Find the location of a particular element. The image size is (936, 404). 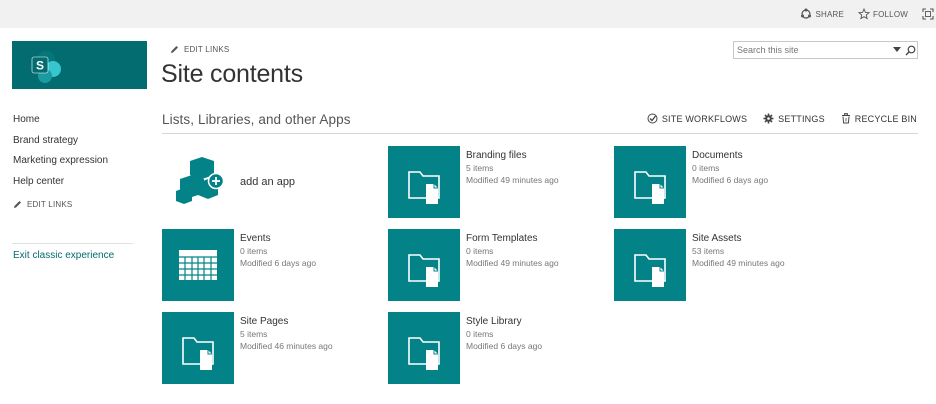

svg-text: S is located at coordinates (40, 66).